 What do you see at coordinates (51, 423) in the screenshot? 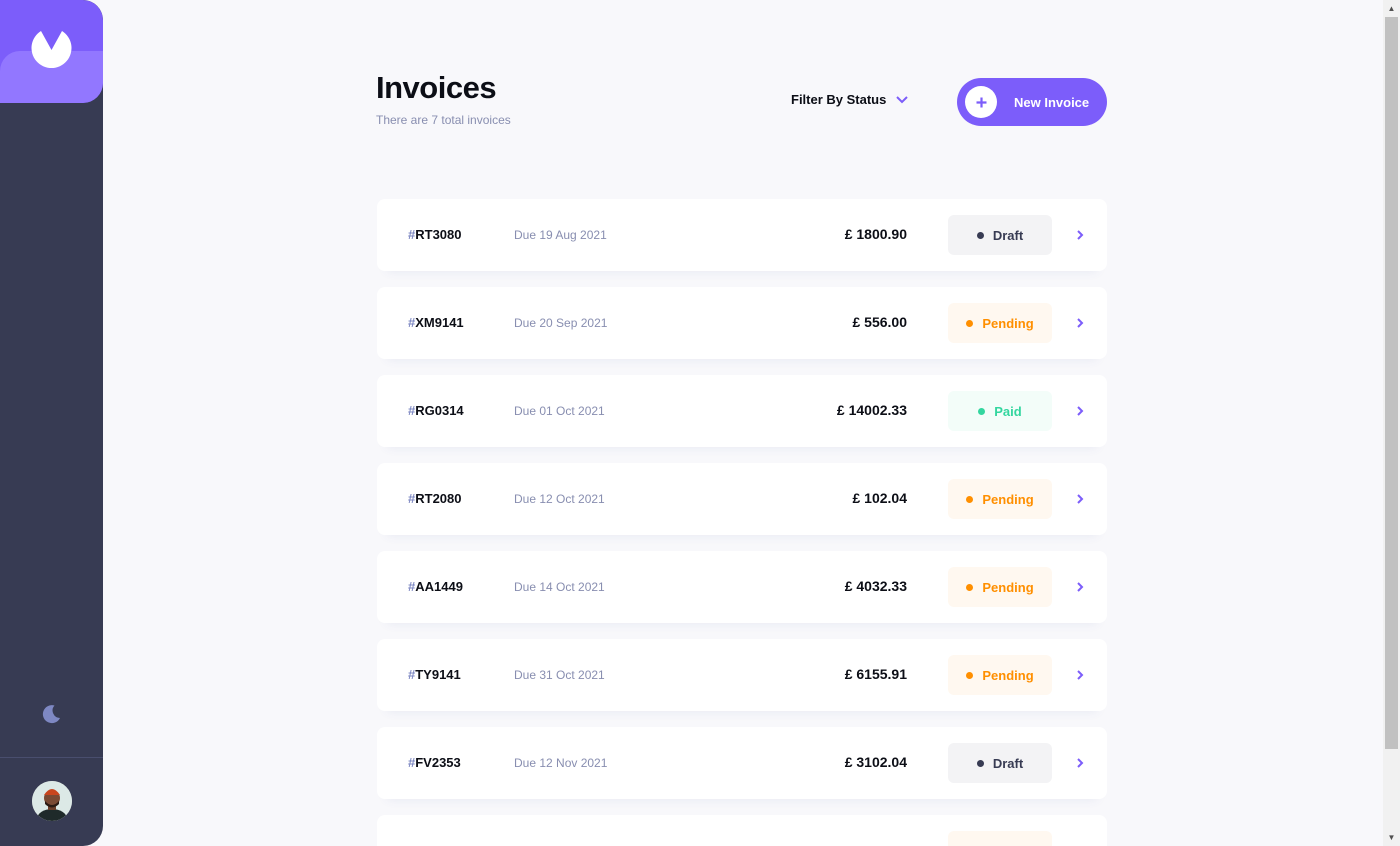
I see `sidebar` at bounding box center [51, 423].